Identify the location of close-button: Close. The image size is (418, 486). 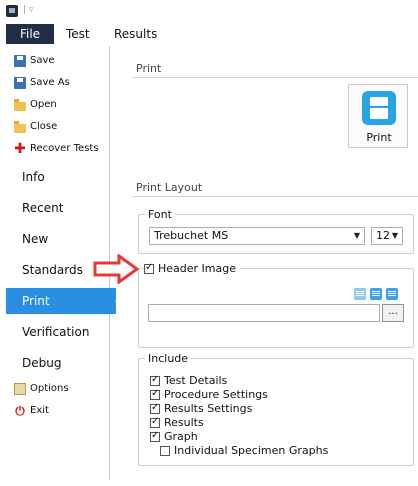
(35, 127).